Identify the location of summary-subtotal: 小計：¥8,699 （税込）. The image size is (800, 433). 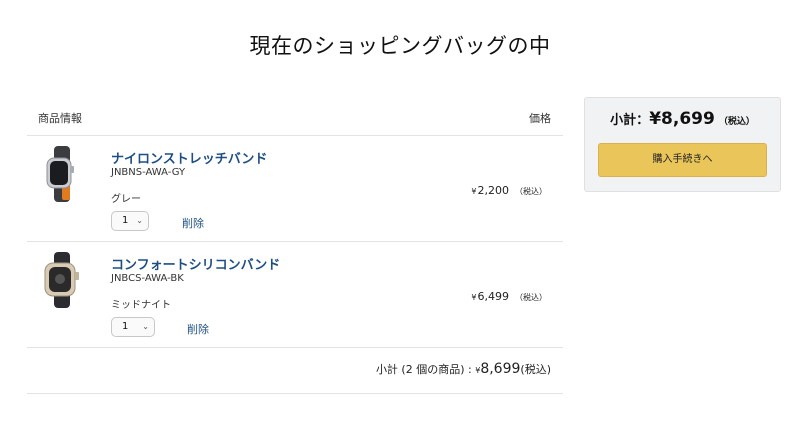
(682, 119).